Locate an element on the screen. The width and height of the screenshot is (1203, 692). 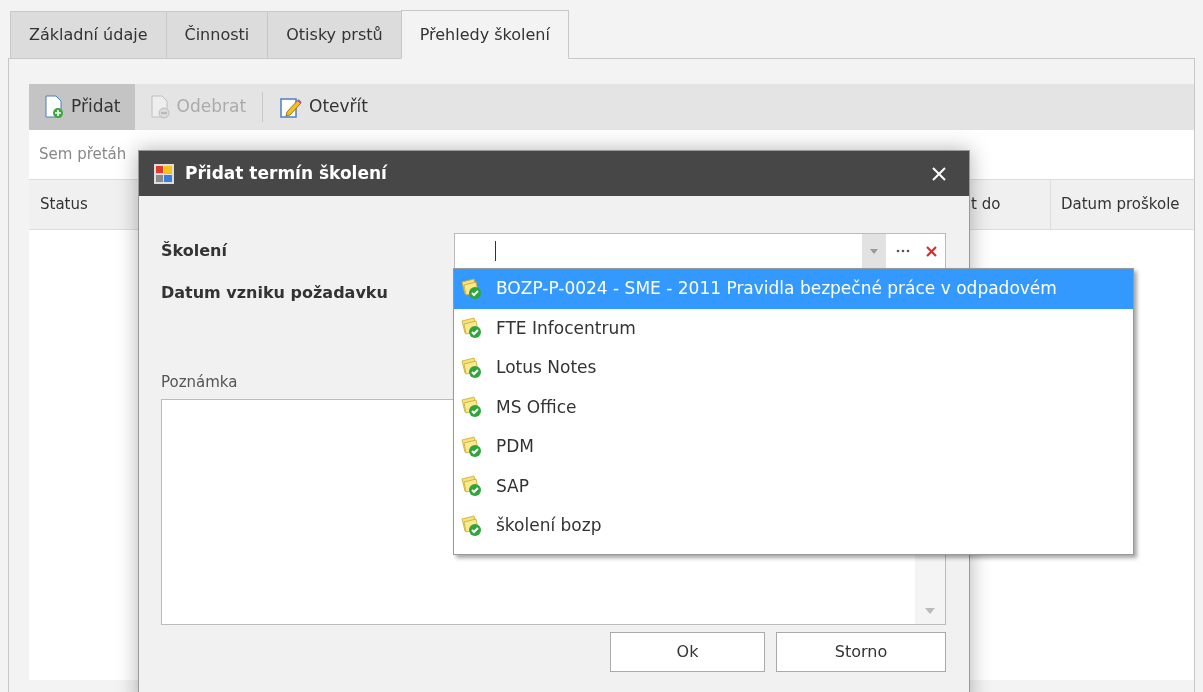
toolbar-button: Otevřít is located at coordinates (323, 107).